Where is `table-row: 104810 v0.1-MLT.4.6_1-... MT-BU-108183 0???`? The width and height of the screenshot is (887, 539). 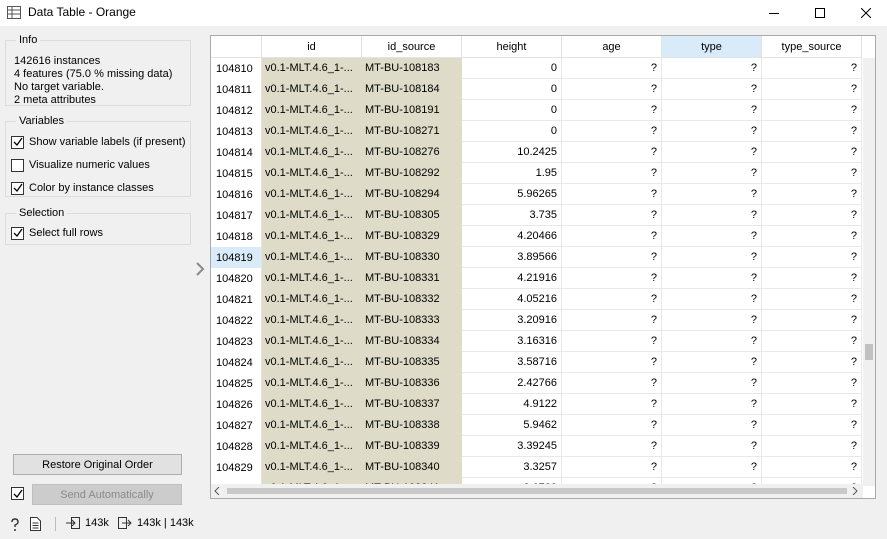
table-row: 104810 v0.1-MLT.4.6_1-... MT-BU-108183 0??? is located at coordinates (537, 68).